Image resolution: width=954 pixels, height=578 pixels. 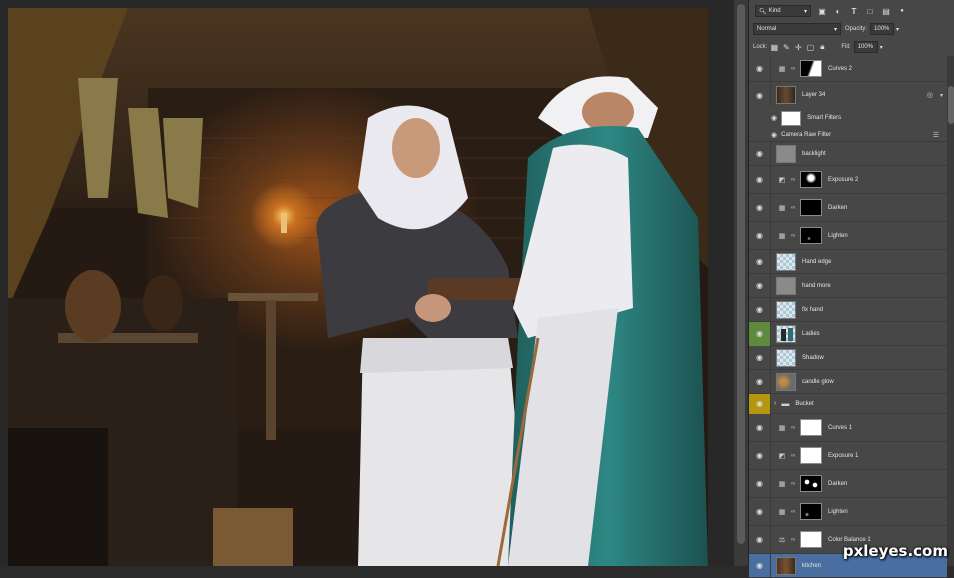 What do you see at coordinates (848, 427) in the screenshot?
I see `layer-row: ◉ ▦ ∞ Curves 1` at bounding box center [848, 427].